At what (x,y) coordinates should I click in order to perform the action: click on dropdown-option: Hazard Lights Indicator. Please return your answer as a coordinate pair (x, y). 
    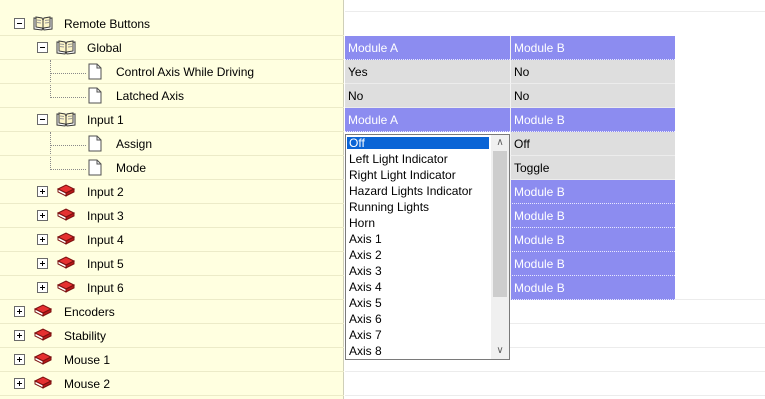
    Looking at the image, I should click on (418, 191).